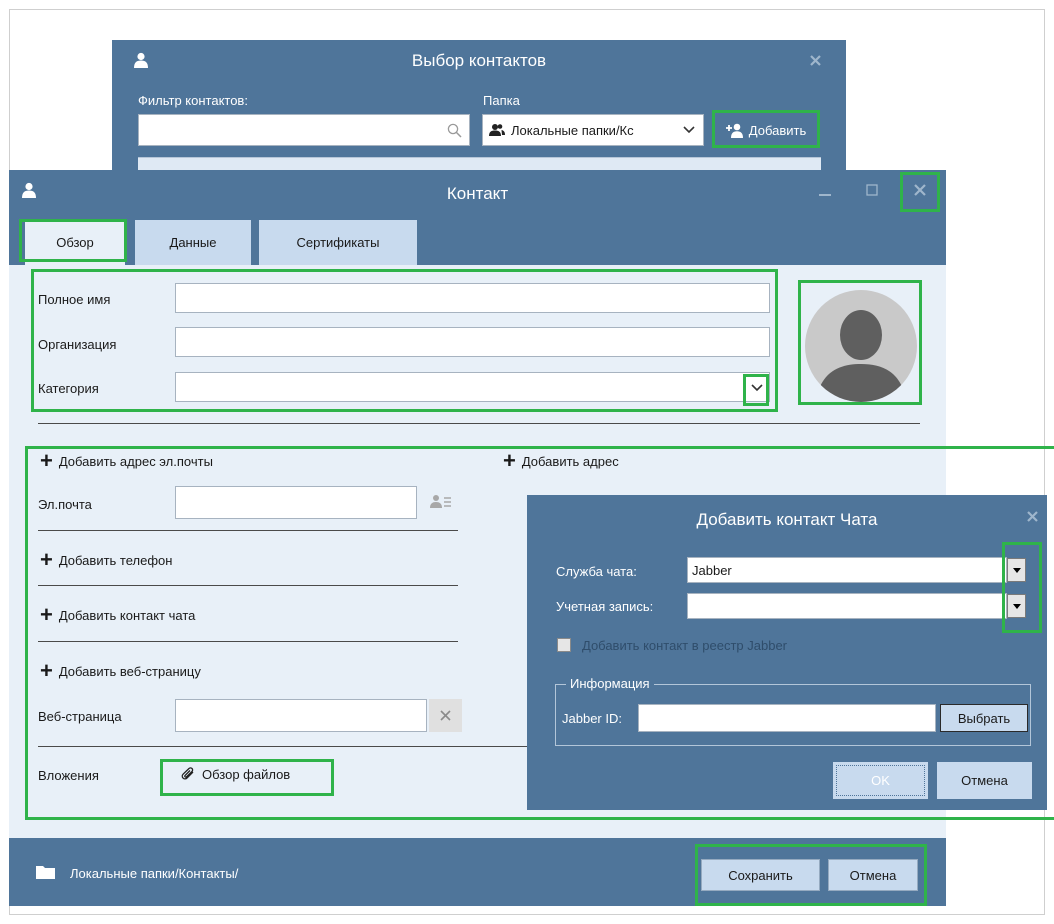 This screenshot has height=924, width=1054. What do you see at coordinates (454, 130) in the screenshot?
I see `search-icon` at bounding box center [454, 130].